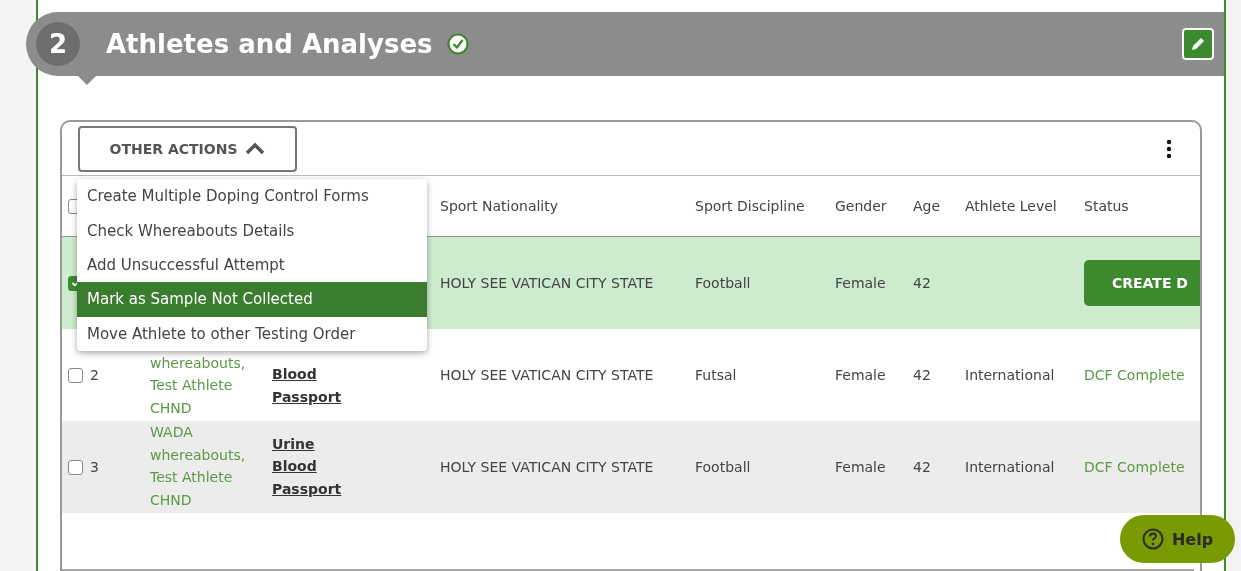  What do you see at coordinates (252, 230) in the screenshot?
I see `menu-item: Check Whereabouts Details` at bounding box center [252, 230].